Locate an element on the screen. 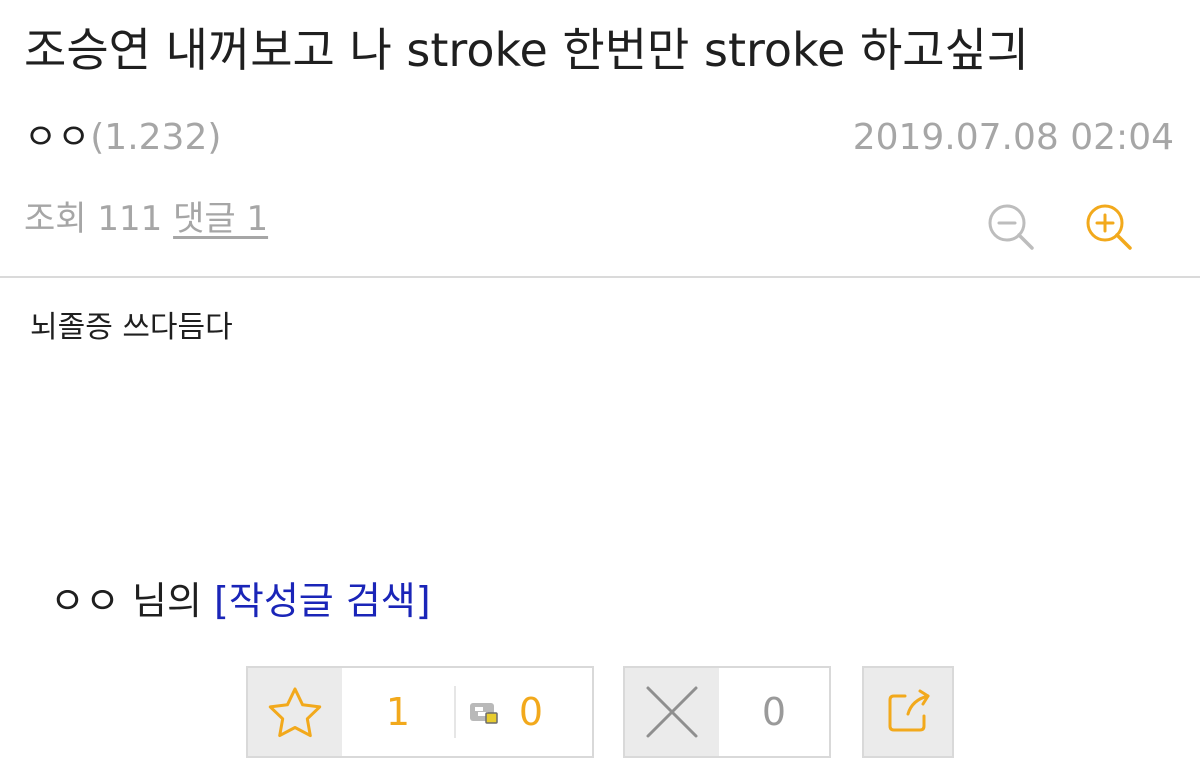  star-icon is located at coordinates (295, 712).